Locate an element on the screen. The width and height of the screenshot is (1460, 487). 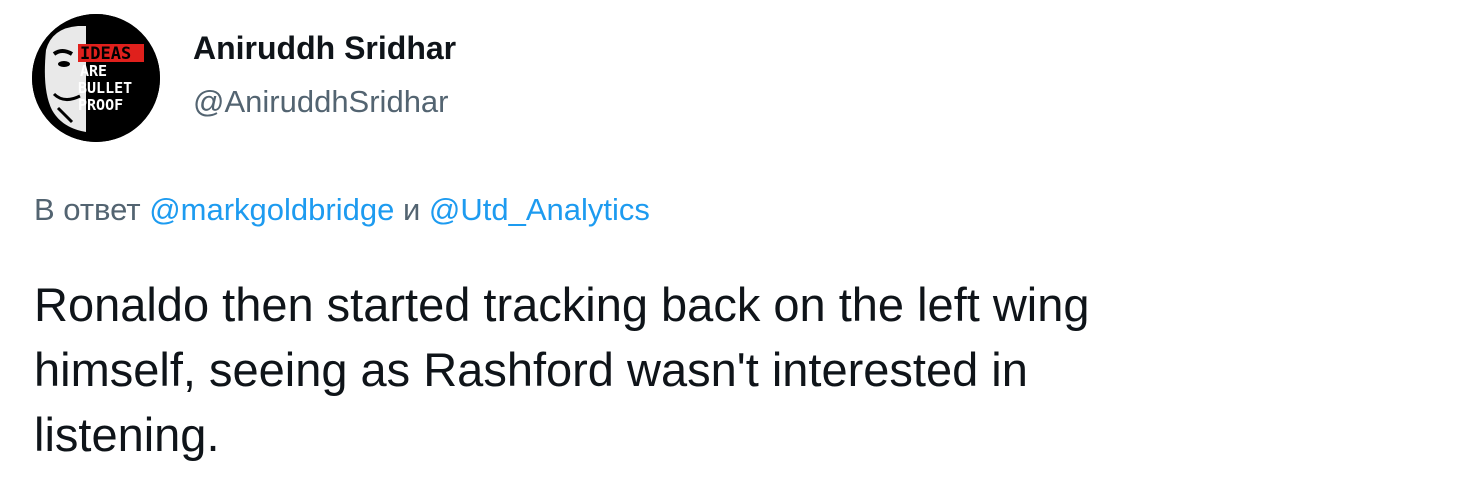
reply-context-prefix: В ответ is located at coordinates (92, 209).